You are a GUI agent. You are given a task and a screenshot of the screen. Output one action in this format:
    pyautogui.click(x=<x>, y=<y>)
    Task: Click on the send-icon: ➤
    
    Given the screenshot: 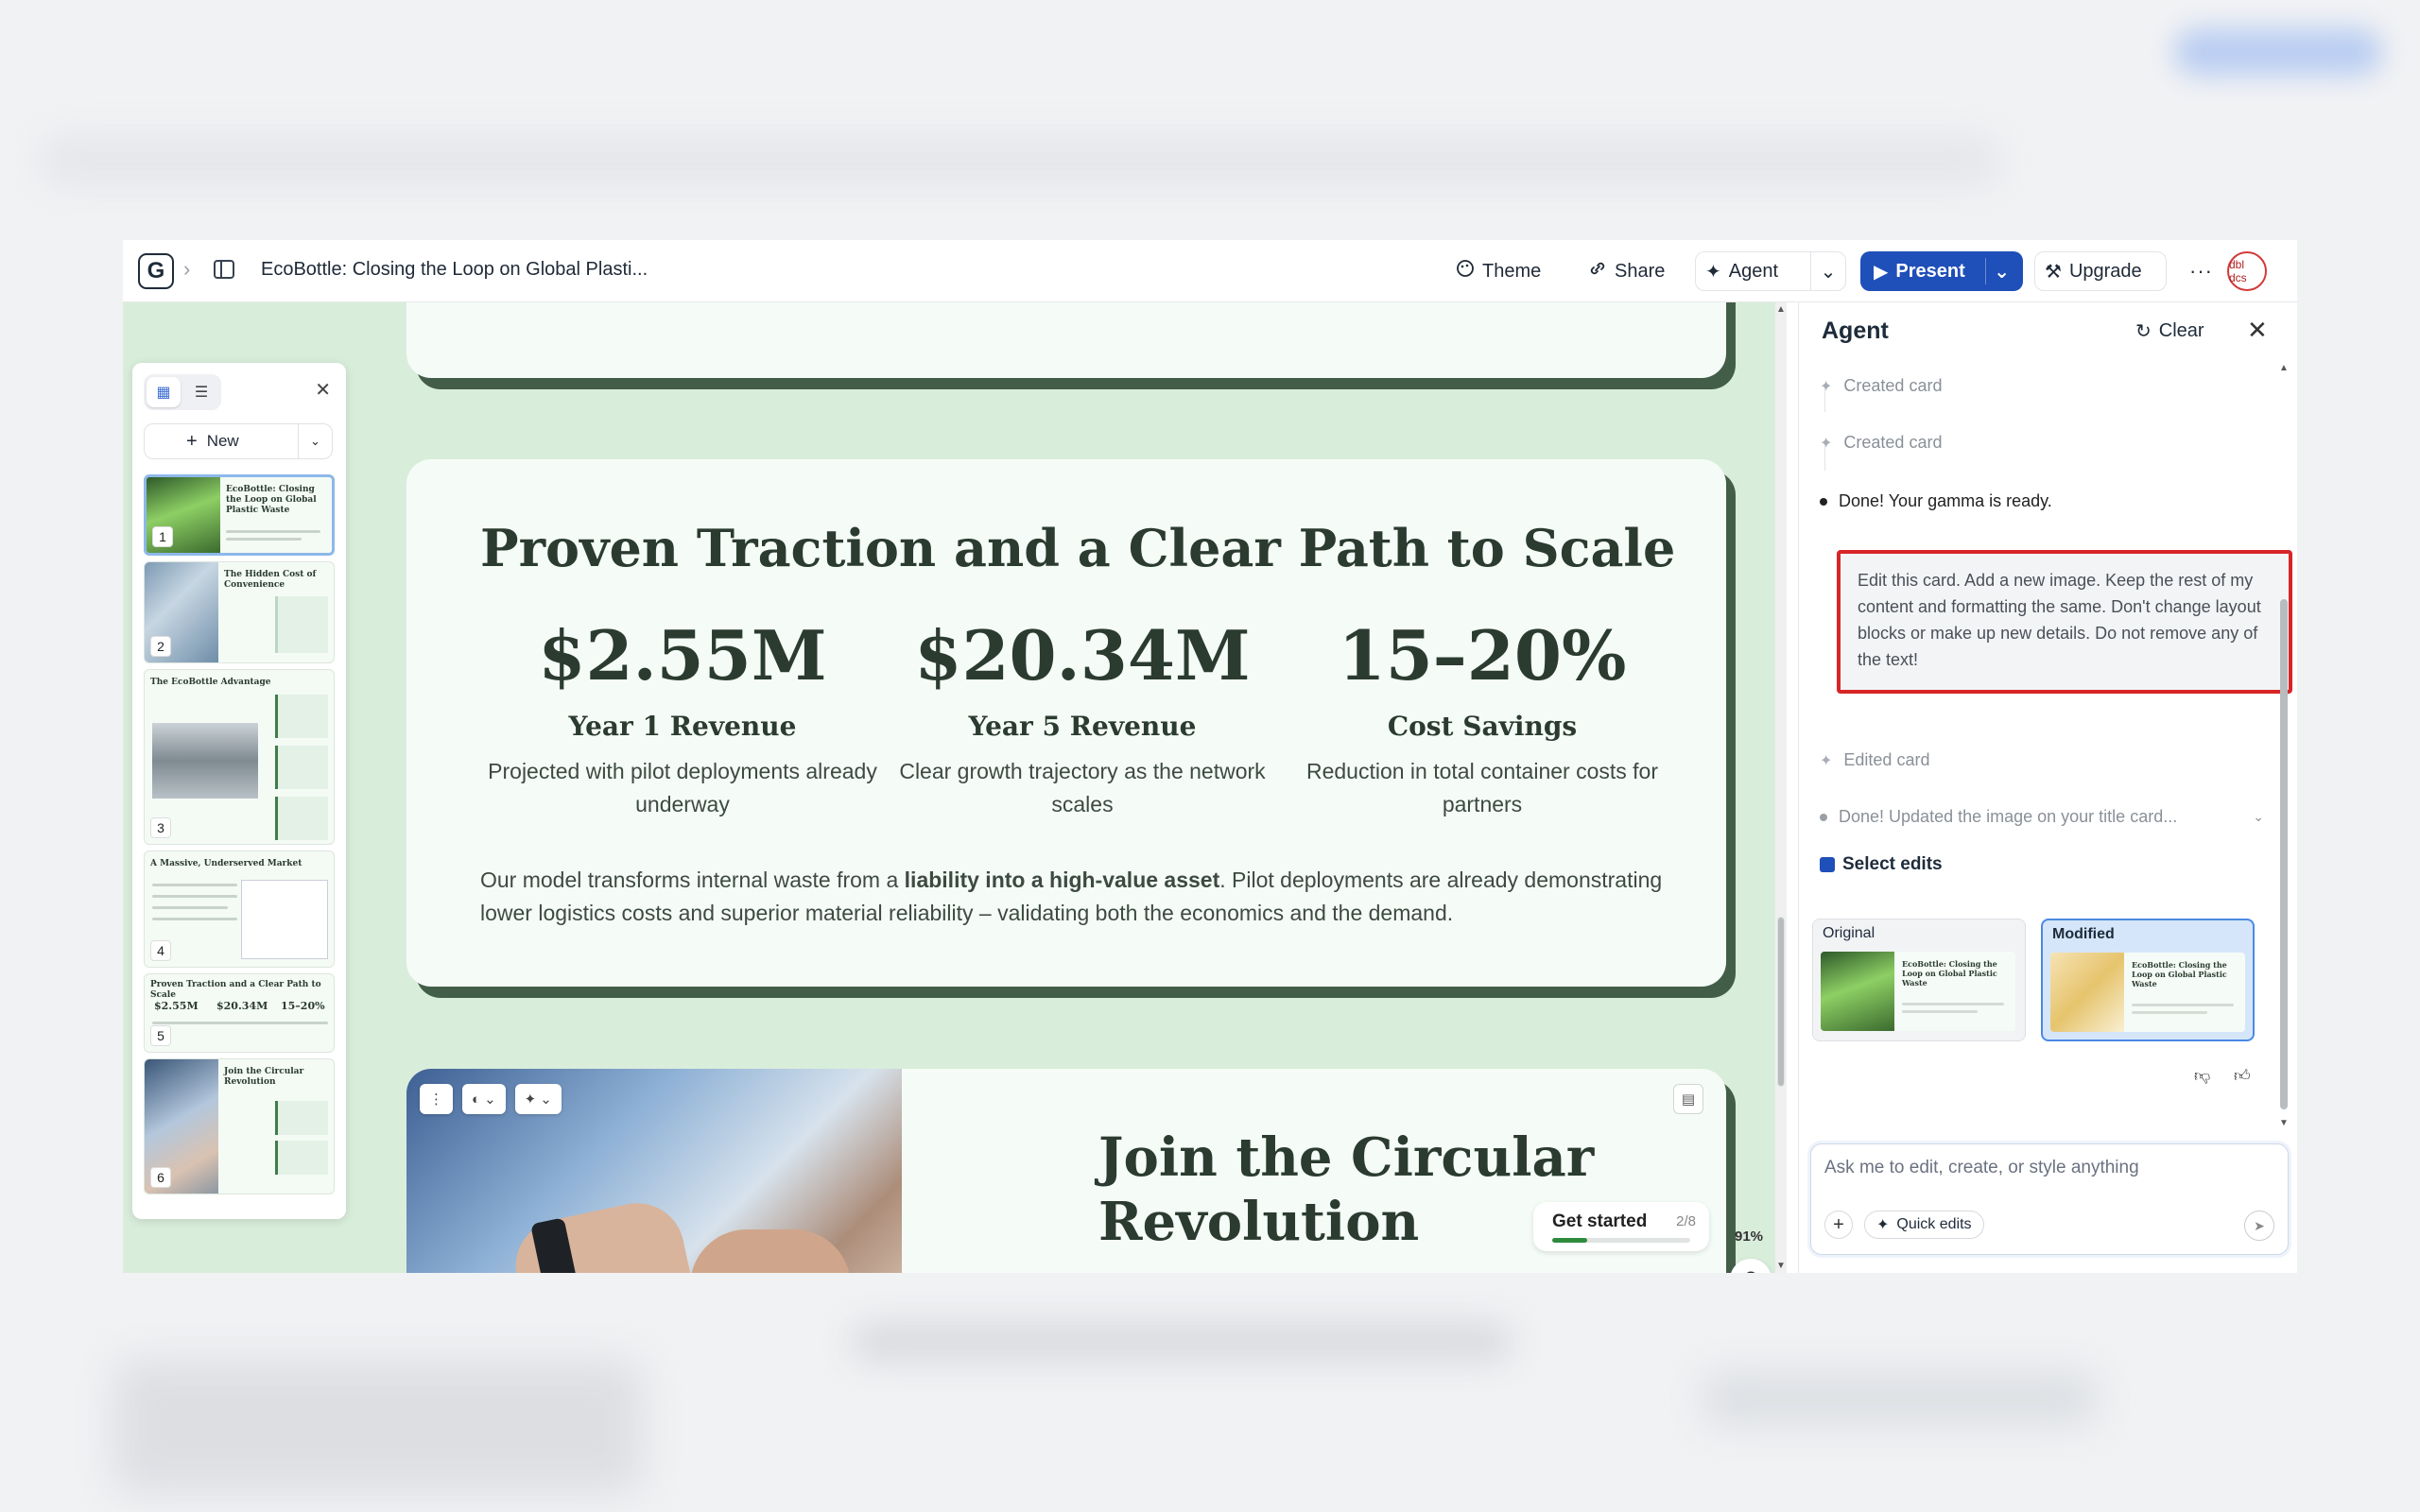 What is the action you would take?
    pyautogui.click(x=2259, y=1226)
    